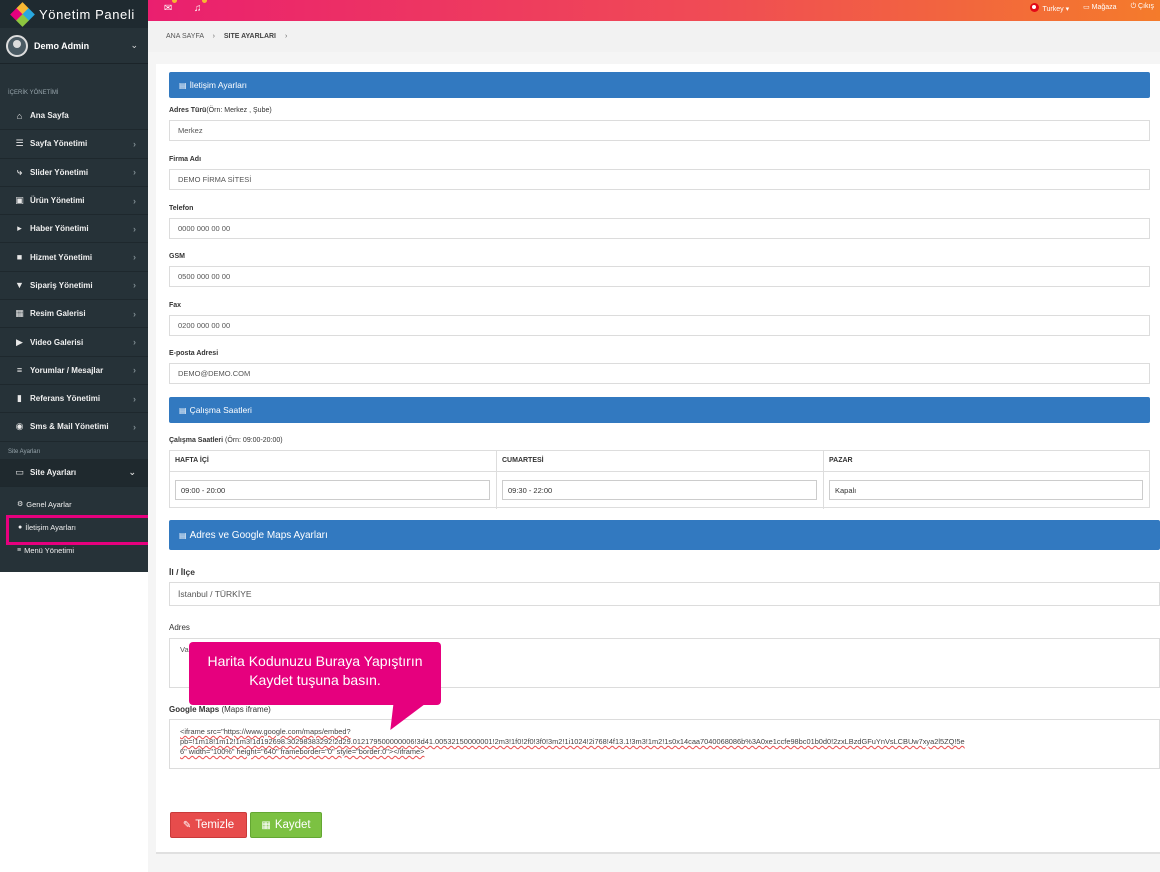 The image size is (1160, 872). Describe the element at coordinates (84, 530) in the screenshot. I see `highlight-annotation` at that location.